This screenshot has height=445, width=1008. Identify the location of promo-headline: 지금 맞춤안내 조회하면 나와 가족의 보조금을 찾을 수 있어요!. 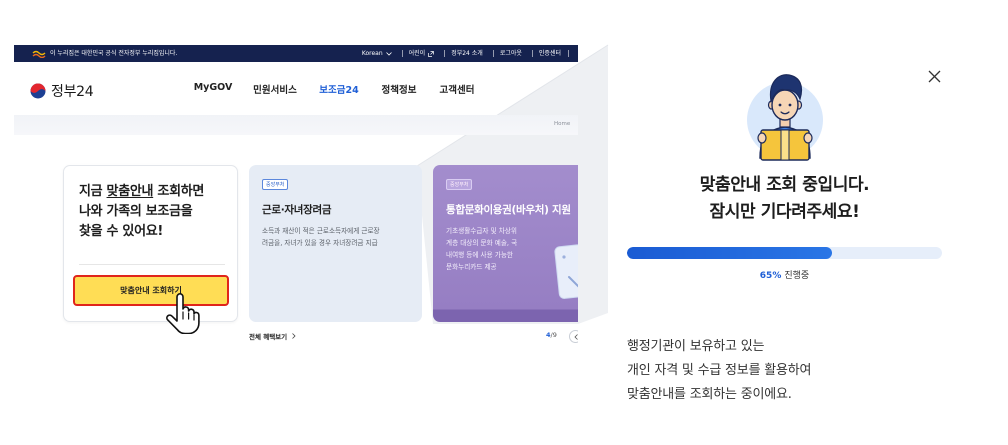
(141, 212).